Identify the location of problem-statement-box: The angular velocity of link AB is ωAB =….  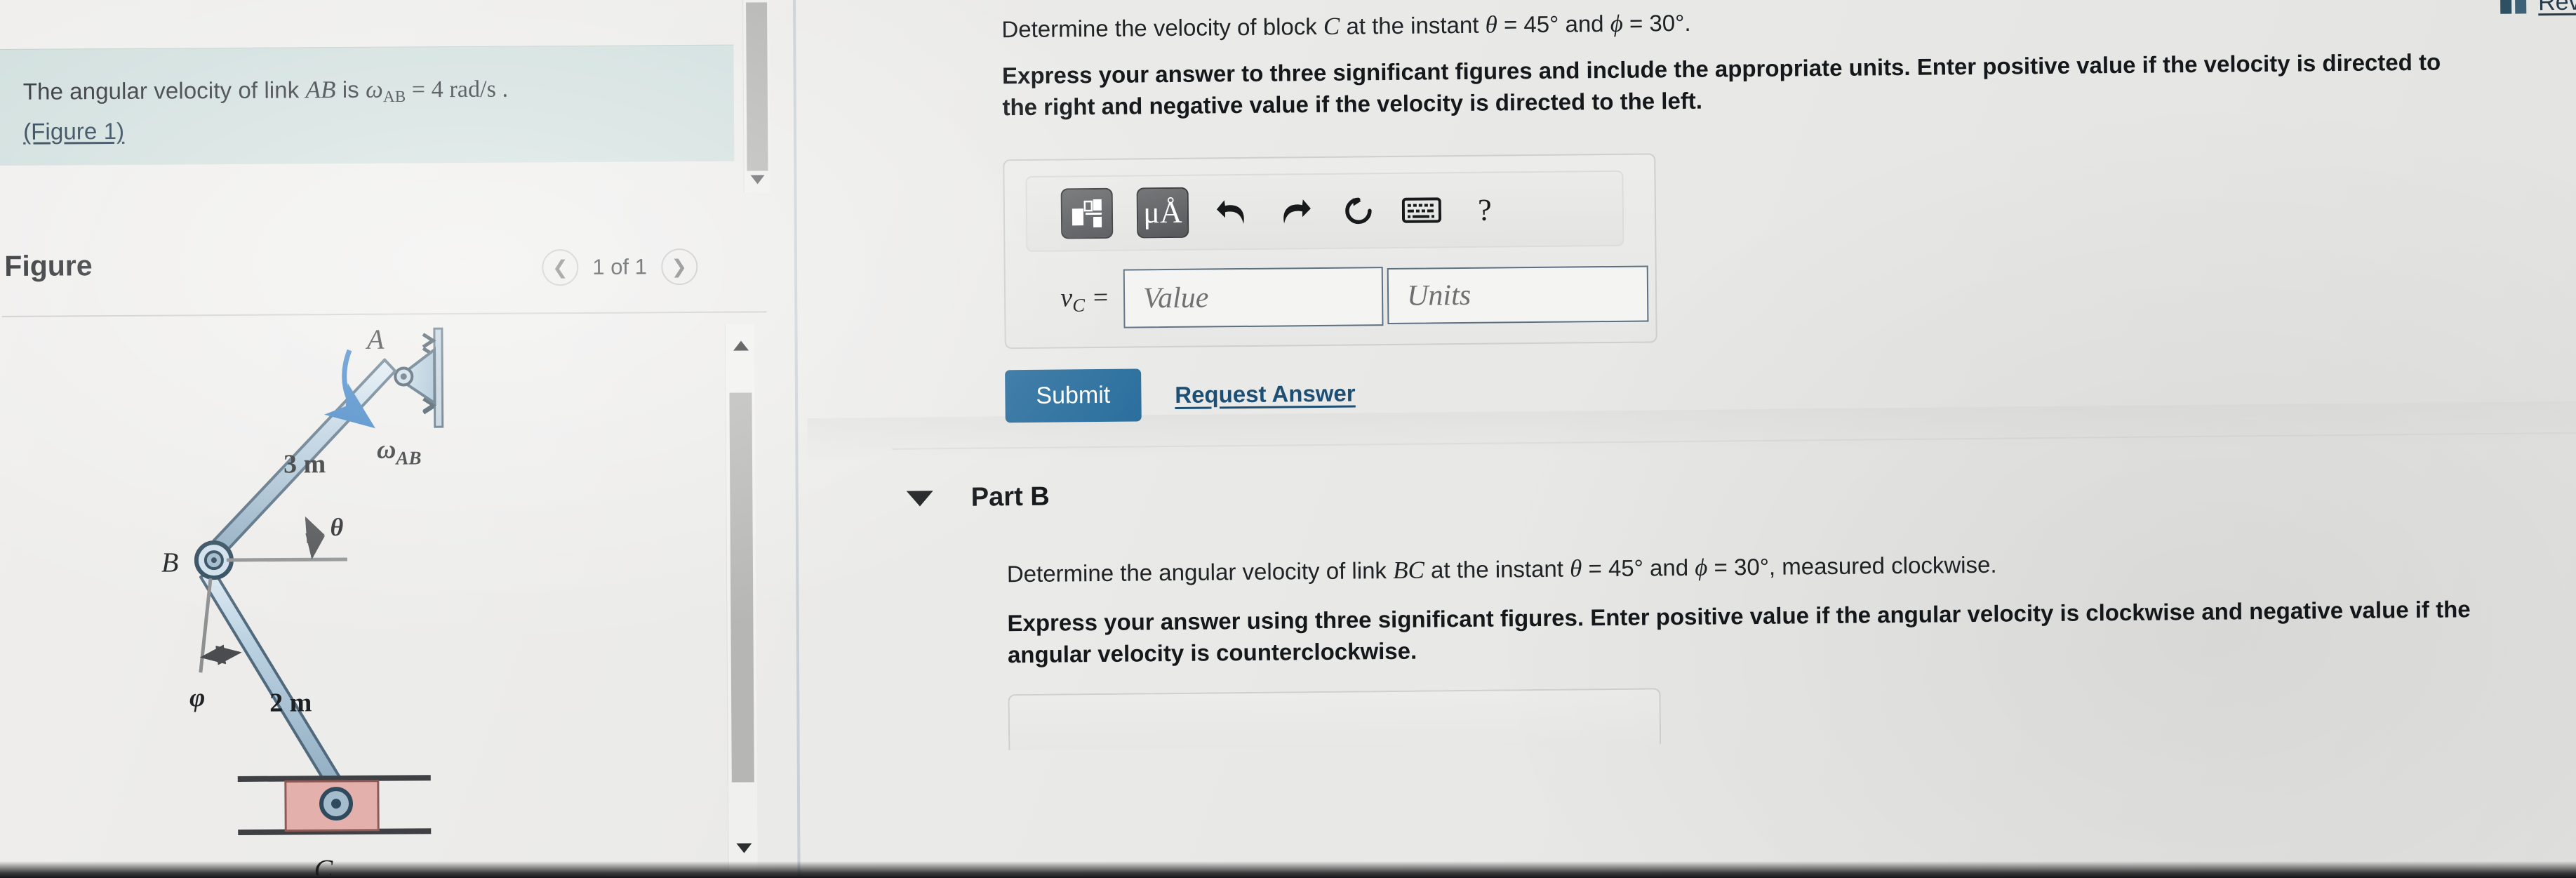
(367, 105).